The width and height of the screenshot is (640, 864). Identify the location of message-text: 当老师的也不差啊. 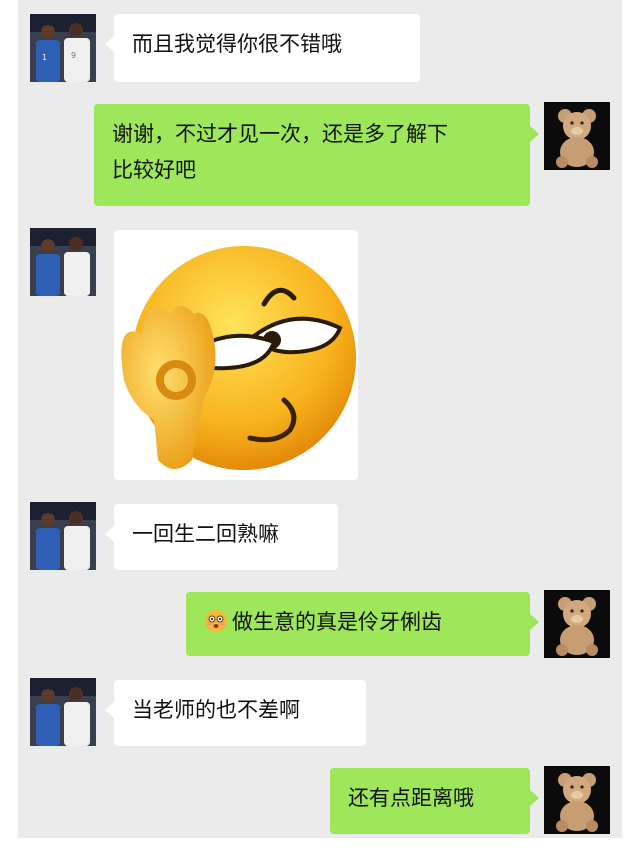
(216, 710).